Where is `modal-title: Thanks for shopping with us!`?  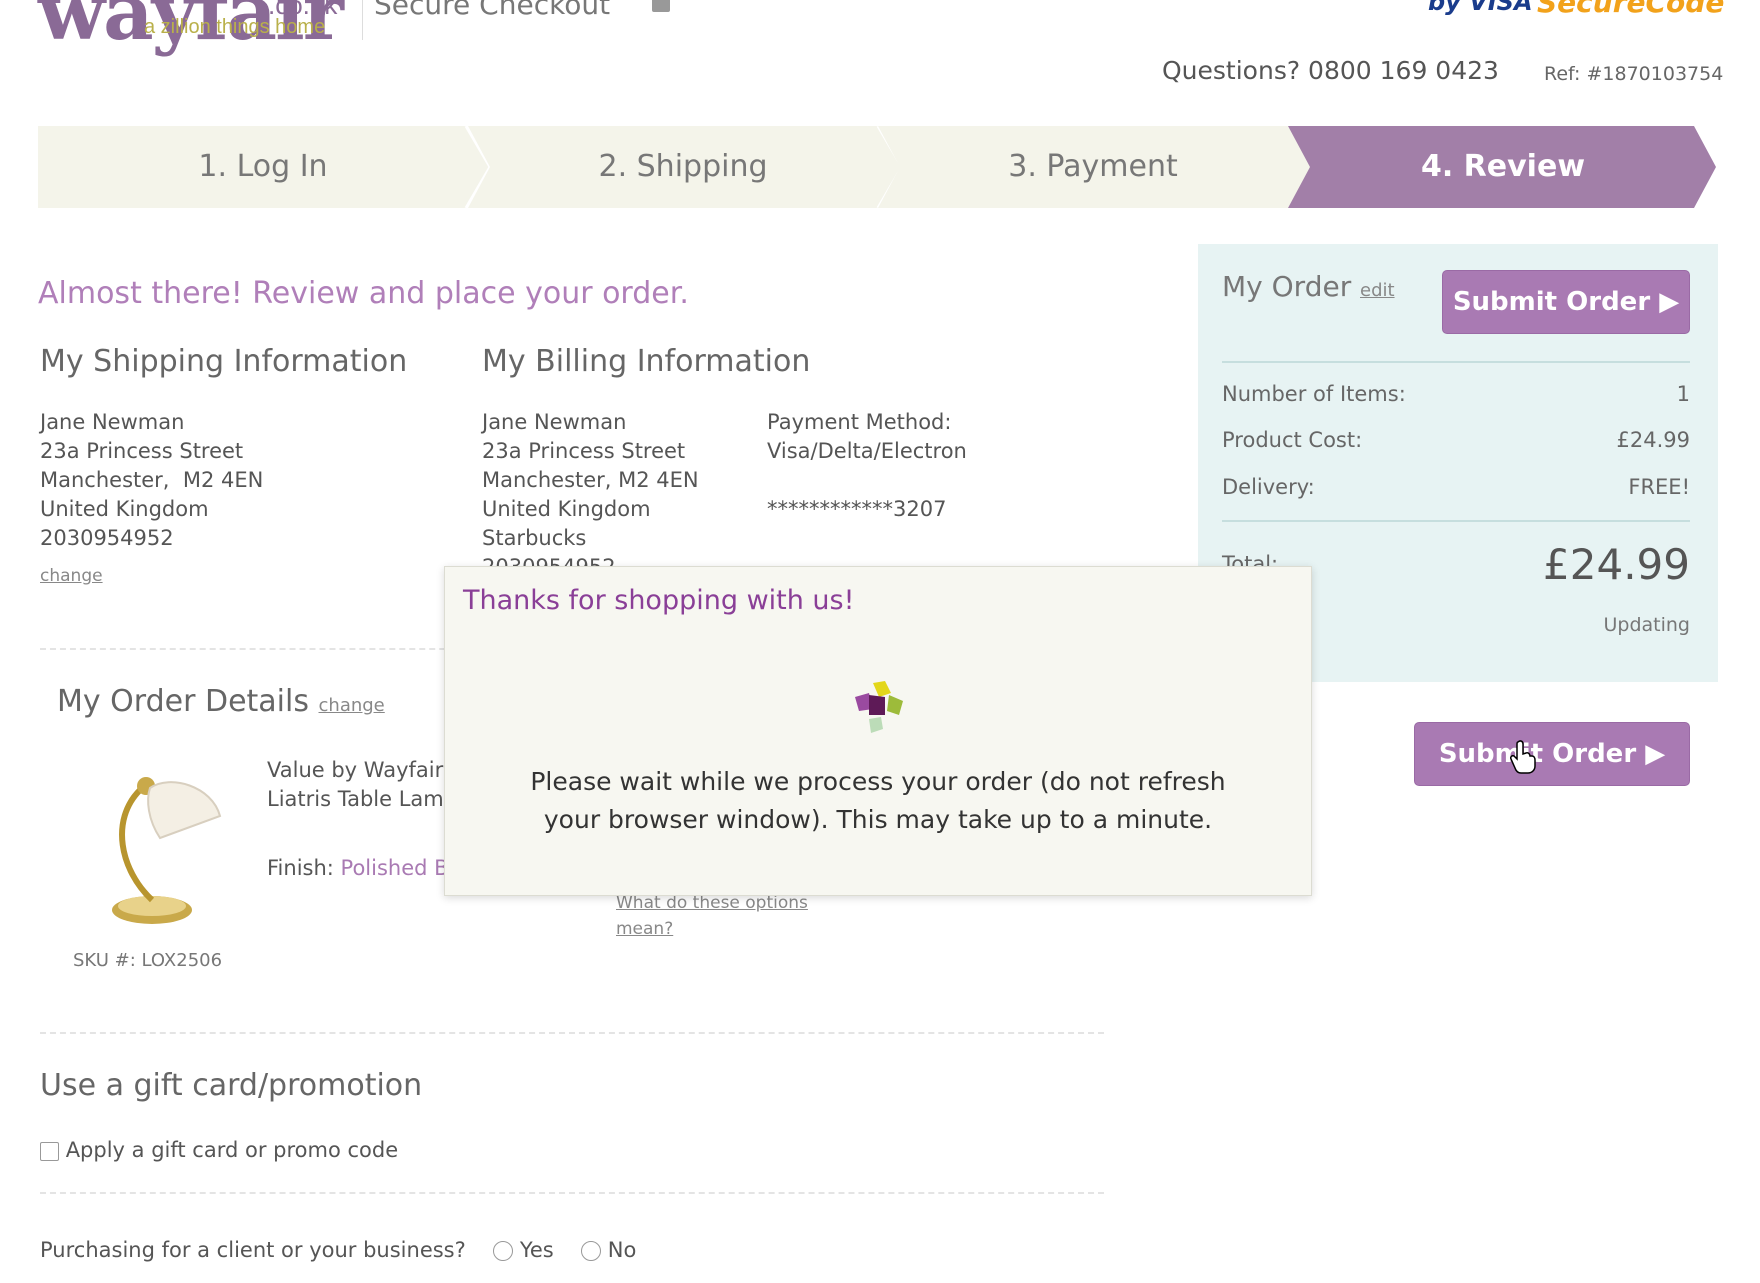 modal-title: Thanks for shopping with us! is located at coordinates (659, 600).